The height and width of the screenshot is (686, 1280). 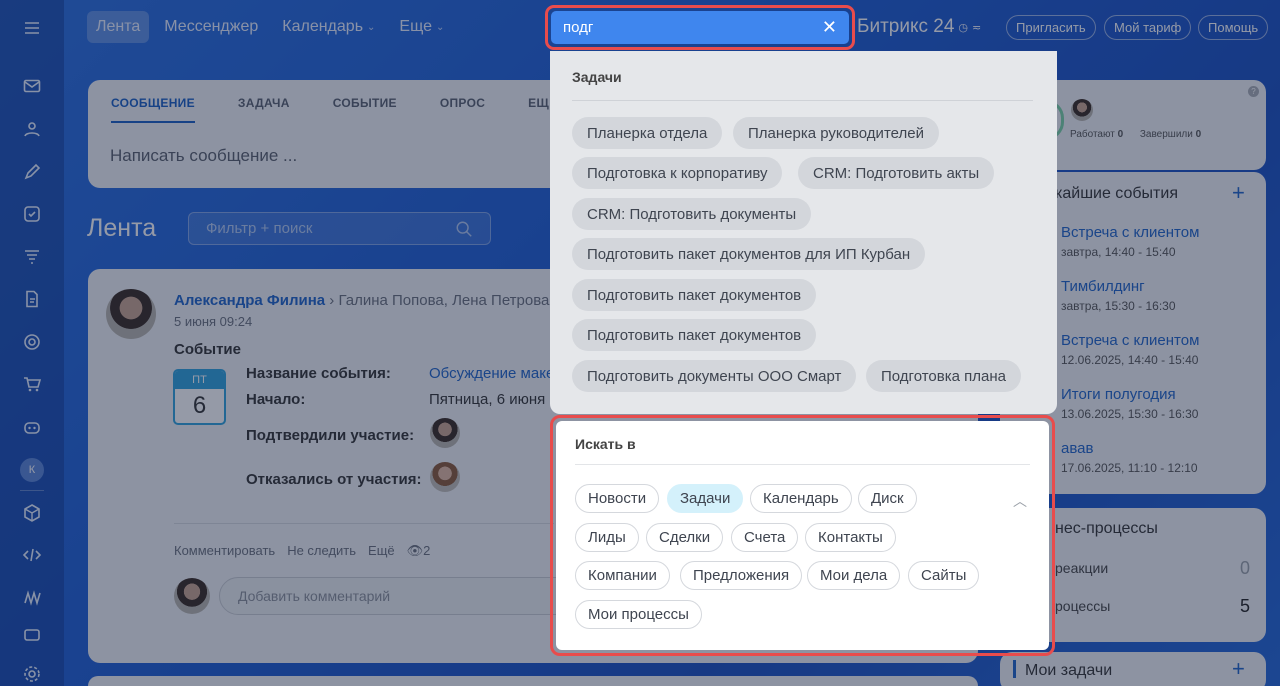 What do you see at coordinates (802, 464) in the screenshot?
I see `scope-divider` at bounding box center [802, 464].